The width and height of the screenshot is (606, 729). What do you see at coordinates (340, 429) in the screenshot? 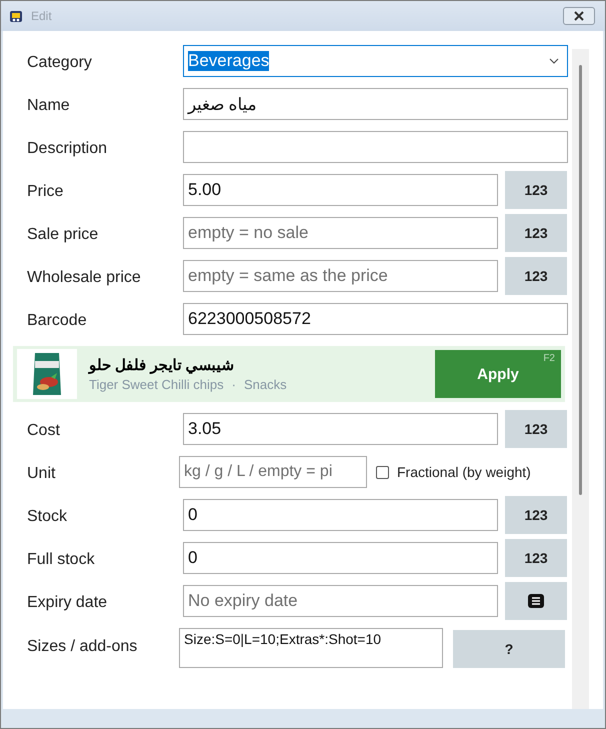
I see `input-field: 3.05` at bounding box center [340, 429].